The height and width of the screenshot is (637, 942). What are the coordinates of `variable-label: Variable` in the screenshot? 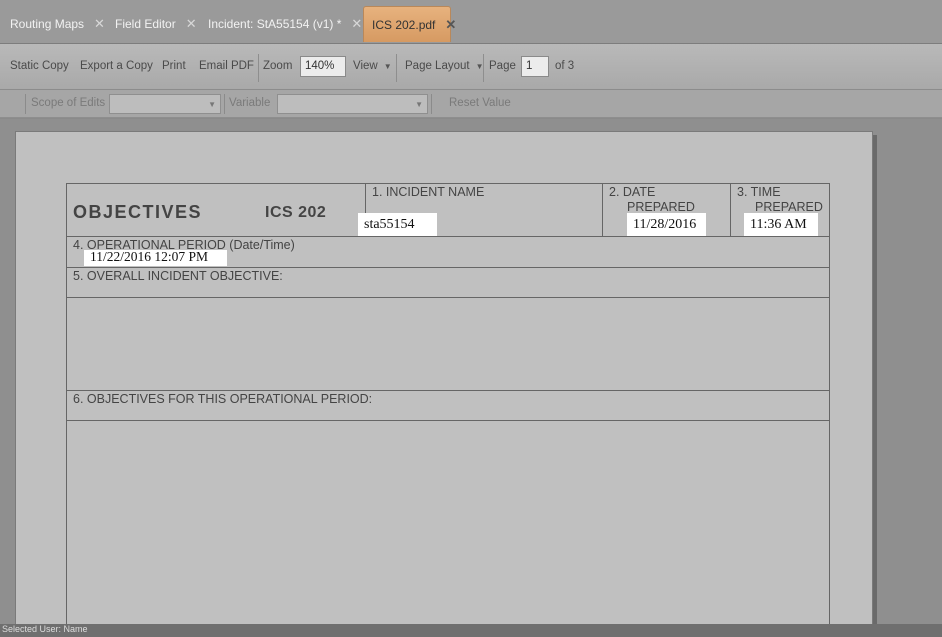 It's located at (250, 103).